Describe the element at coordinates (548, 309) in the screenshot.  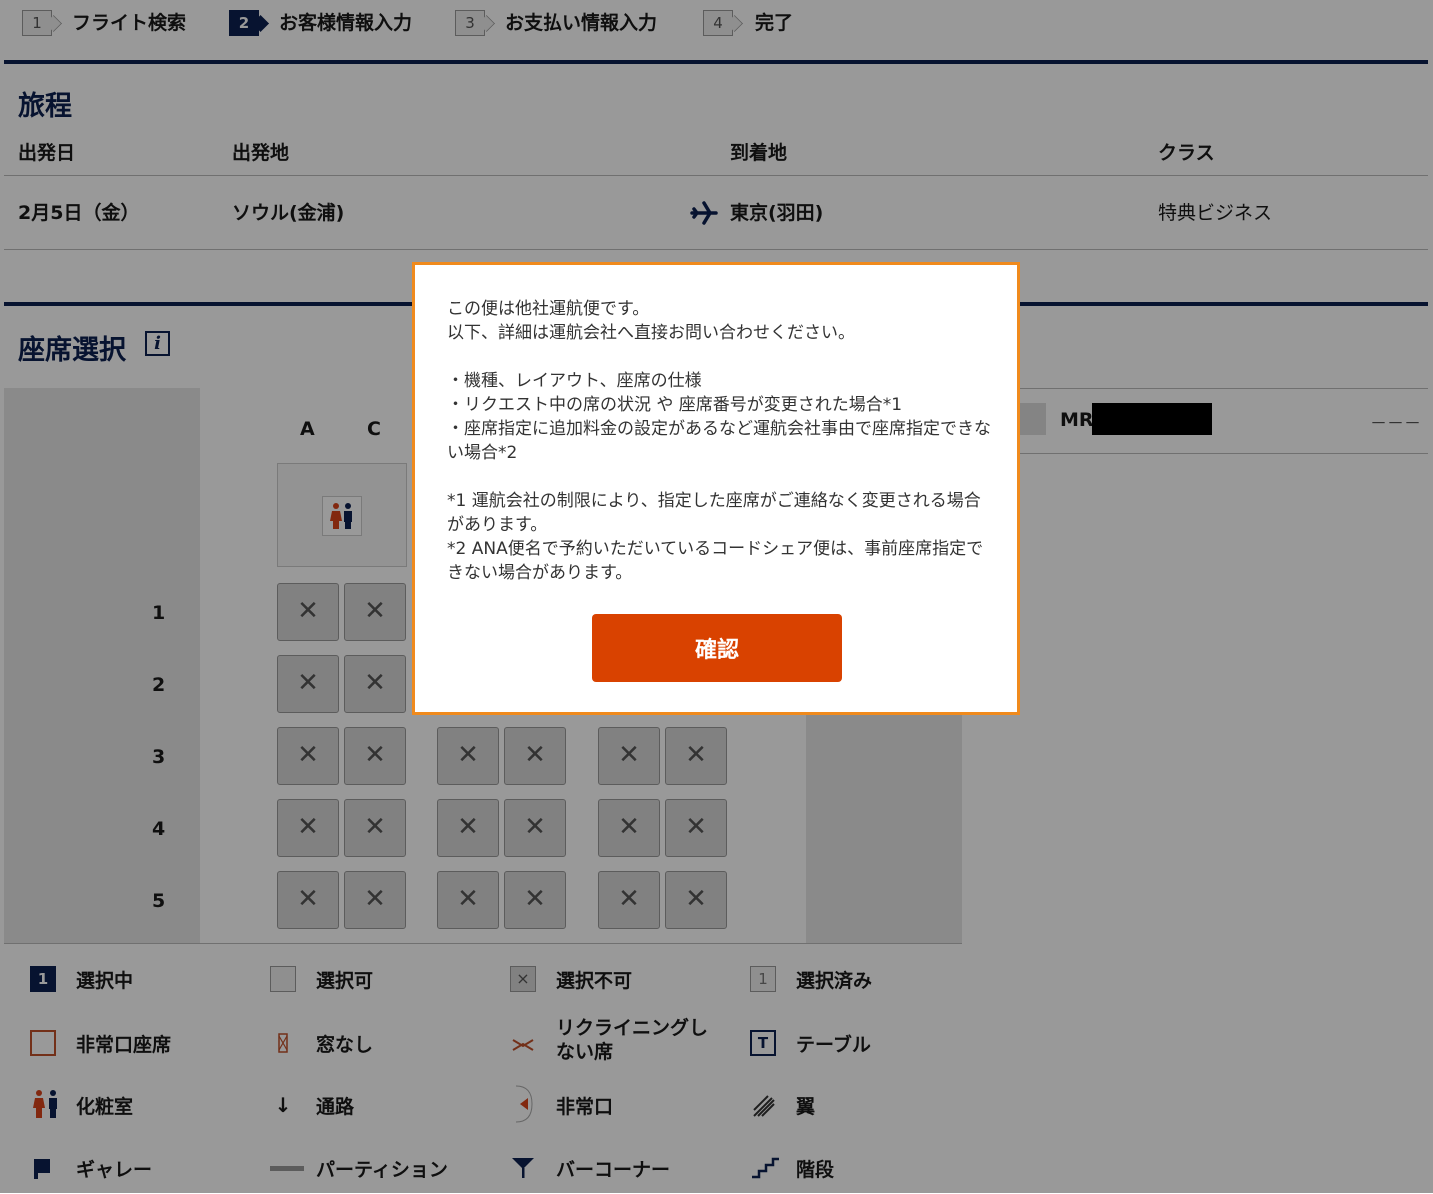
I see `dialog-line-1: この便は他社運航便です。` at that location.